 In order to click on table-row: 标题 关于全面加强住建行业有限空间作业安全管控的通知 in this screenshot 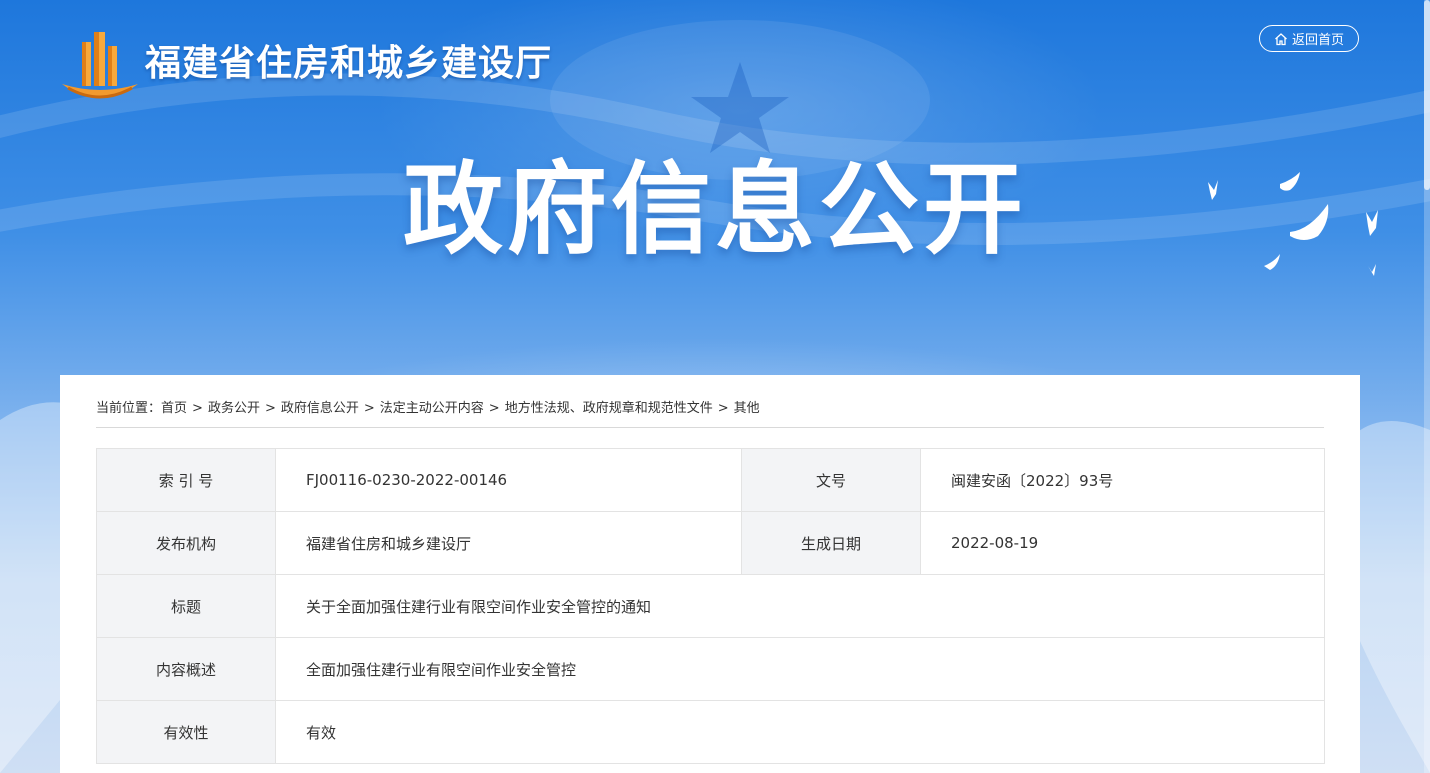, I will do `click(710, 606)`.